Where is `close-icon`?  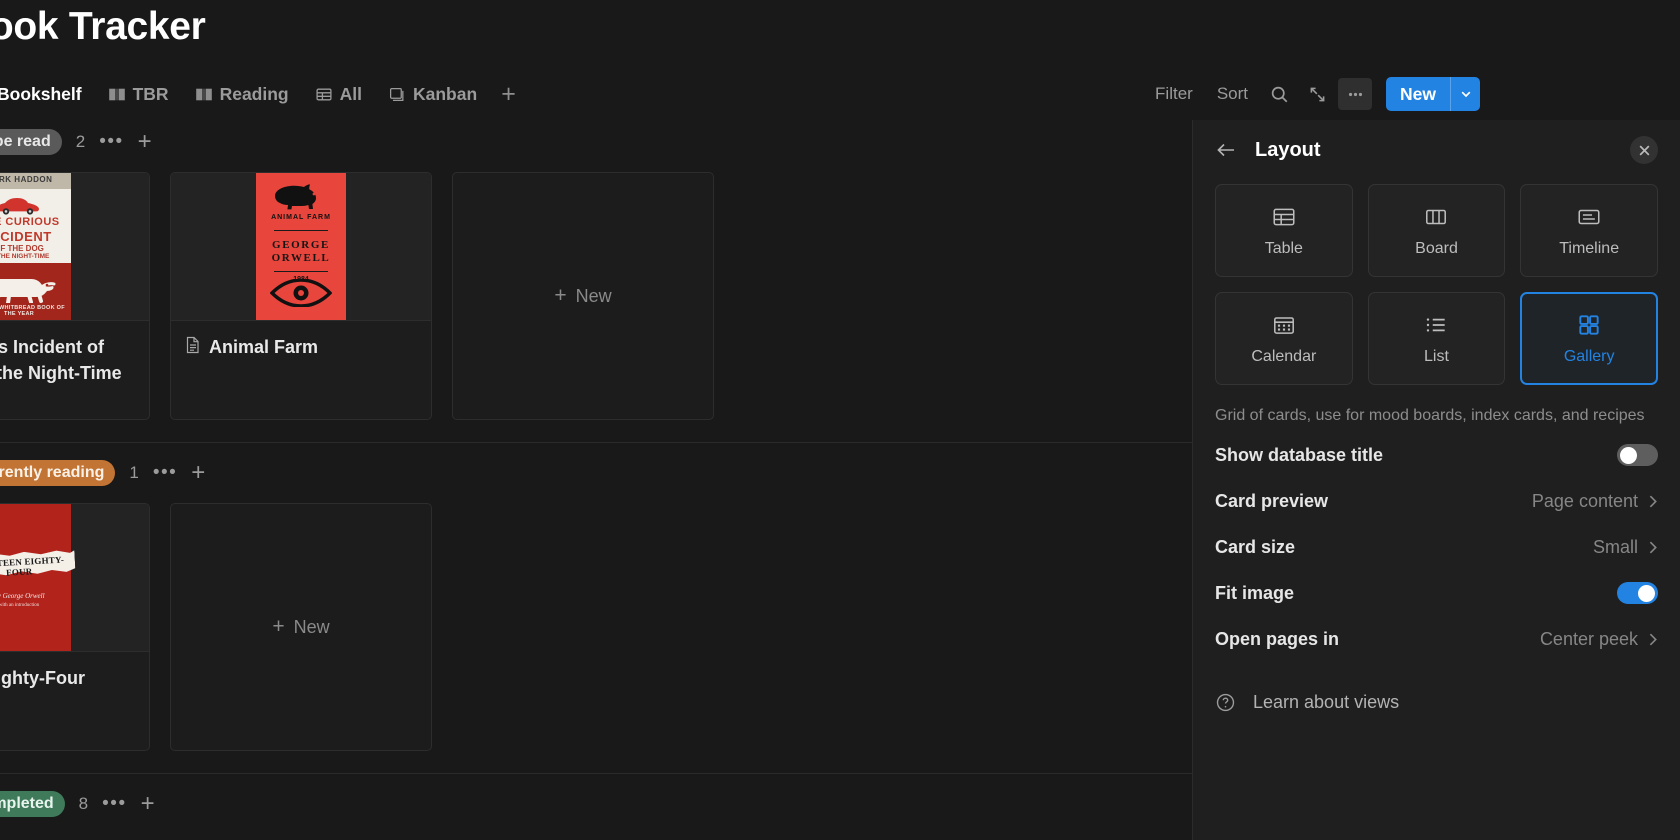
close-icon is located at coordinates (1644, 150).